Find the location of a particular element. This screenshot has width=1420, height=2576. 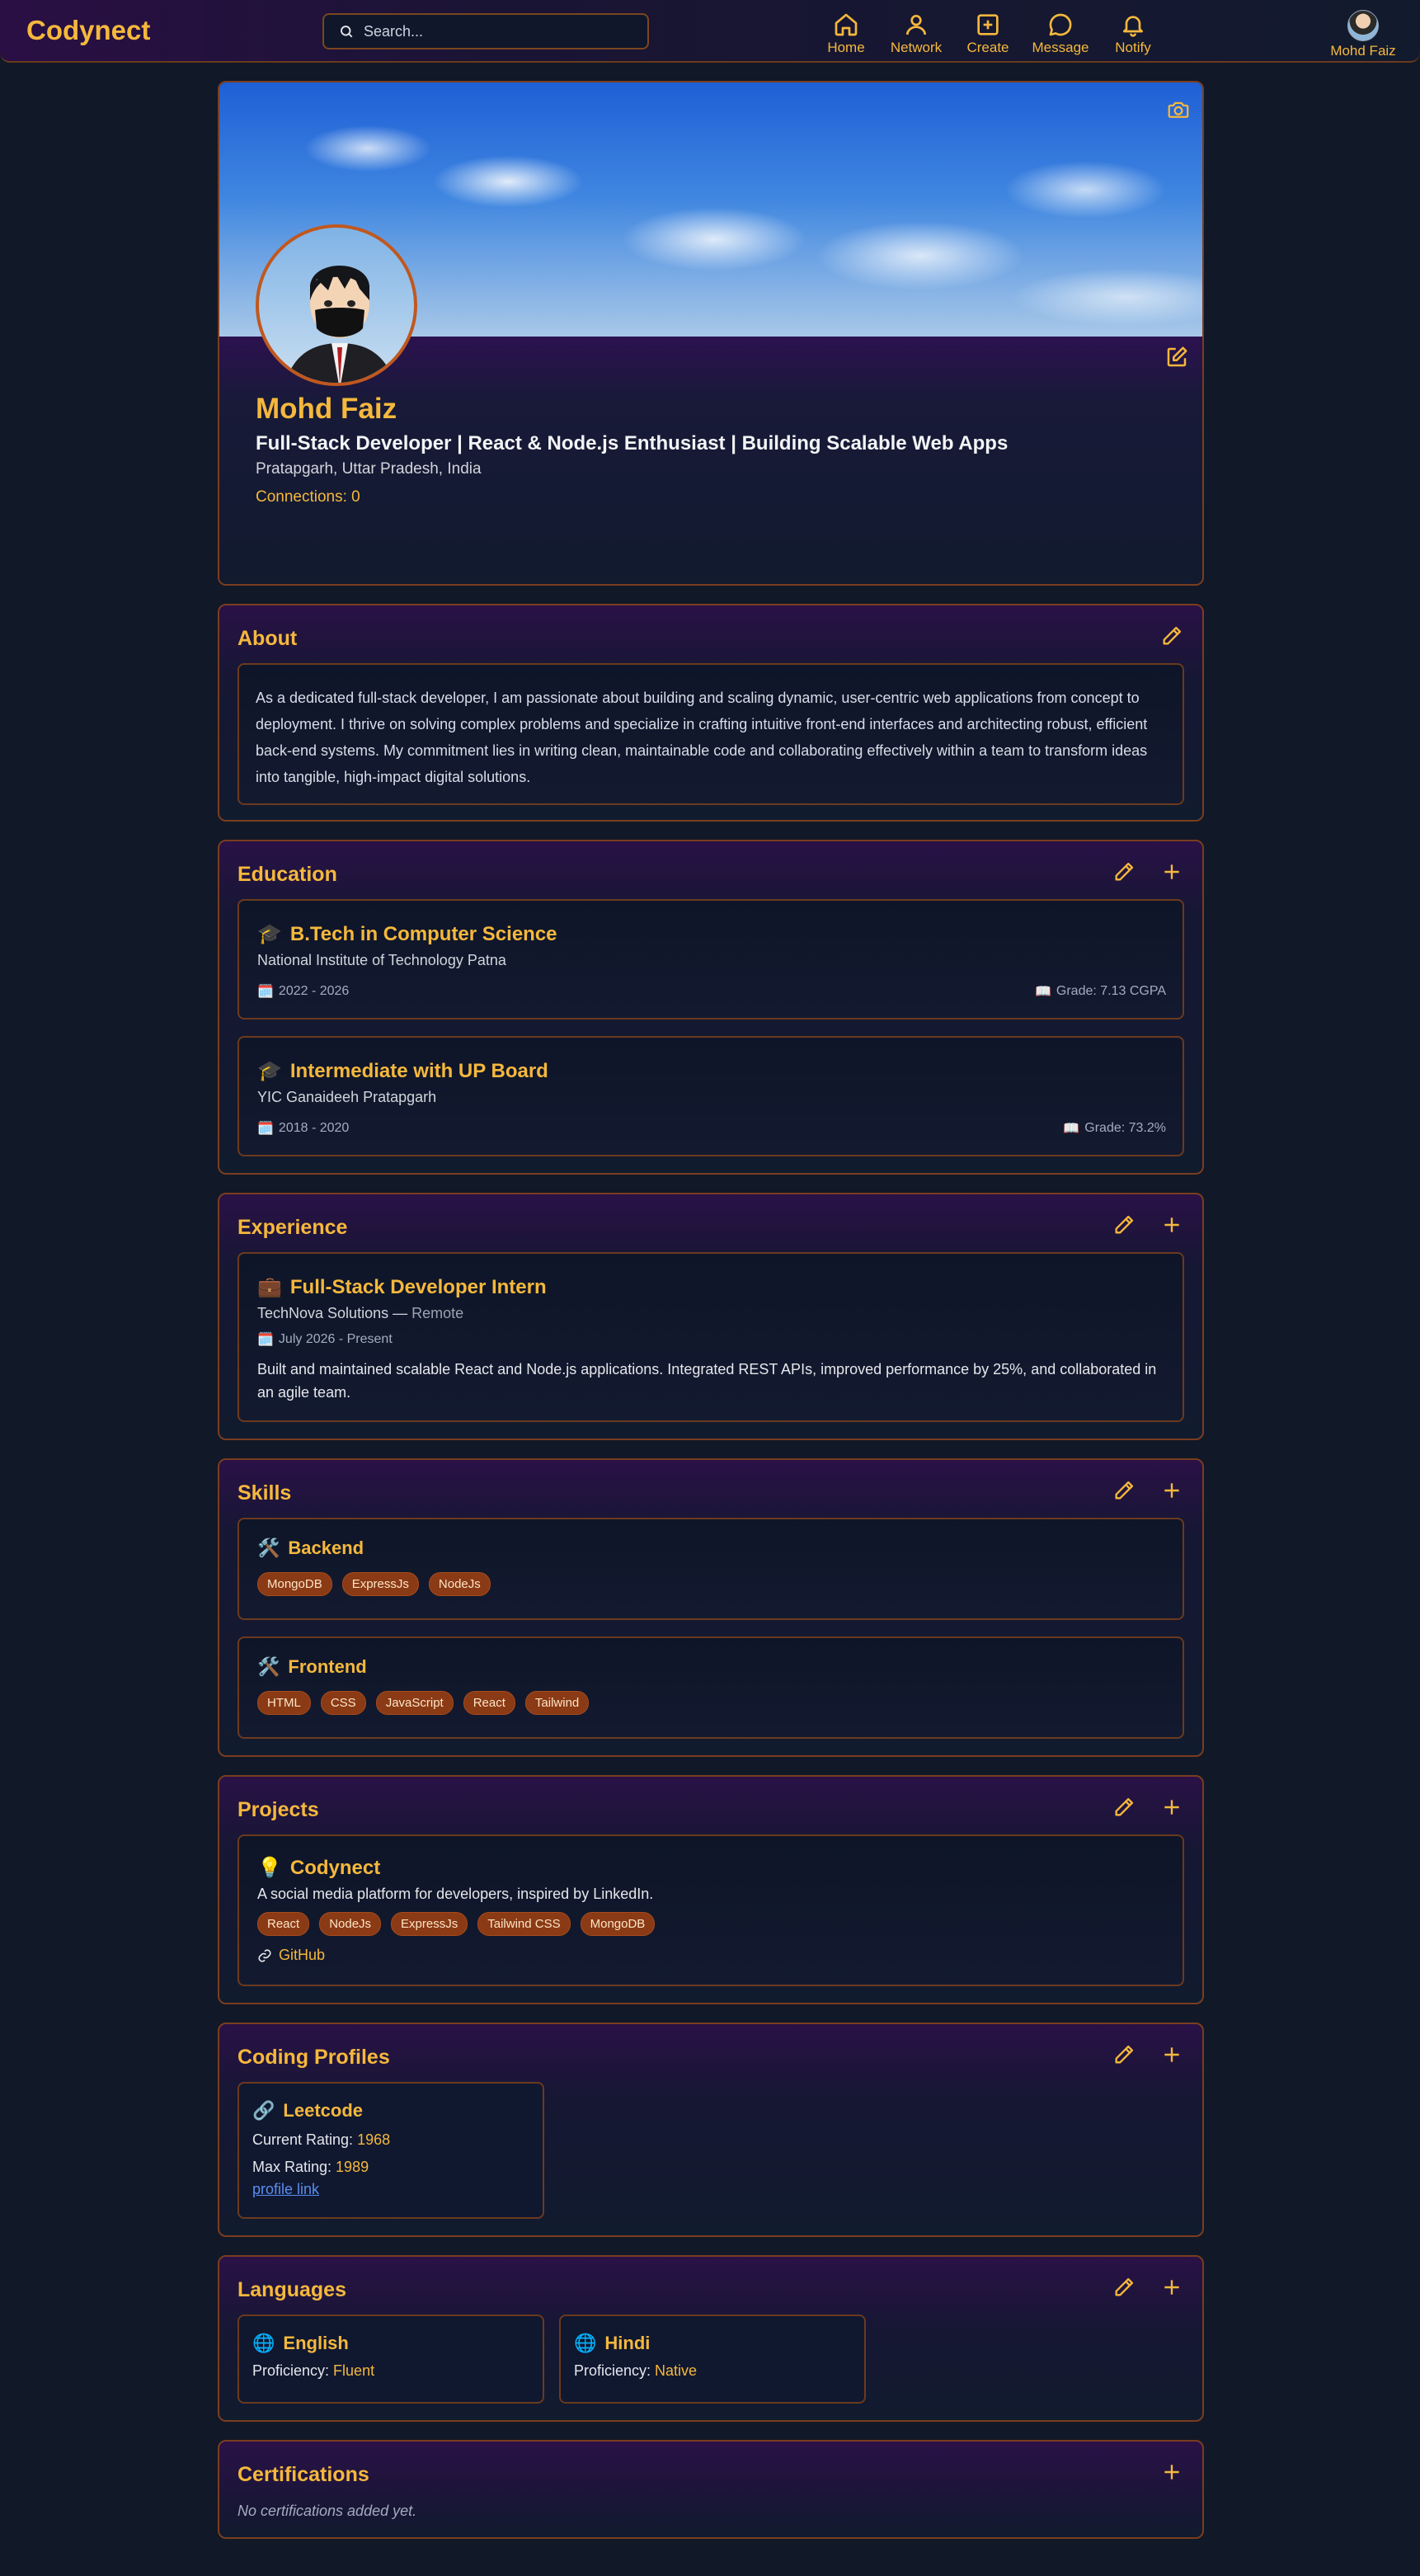

calendar-icon: 🗓️ is located at coordinates (265, 1129).